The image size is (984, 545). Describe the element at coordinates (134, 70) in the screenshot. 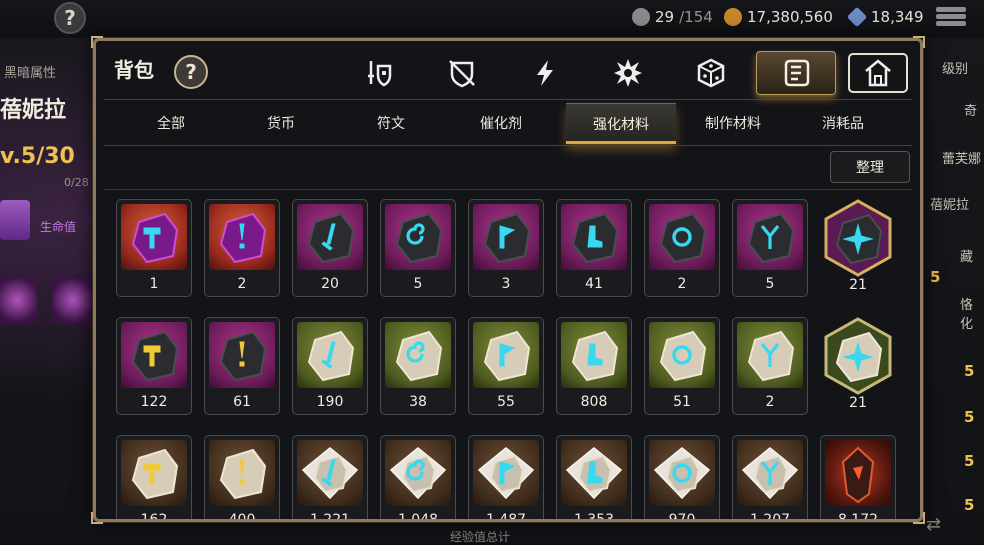

I see `dialog-title: 背包` at that location.